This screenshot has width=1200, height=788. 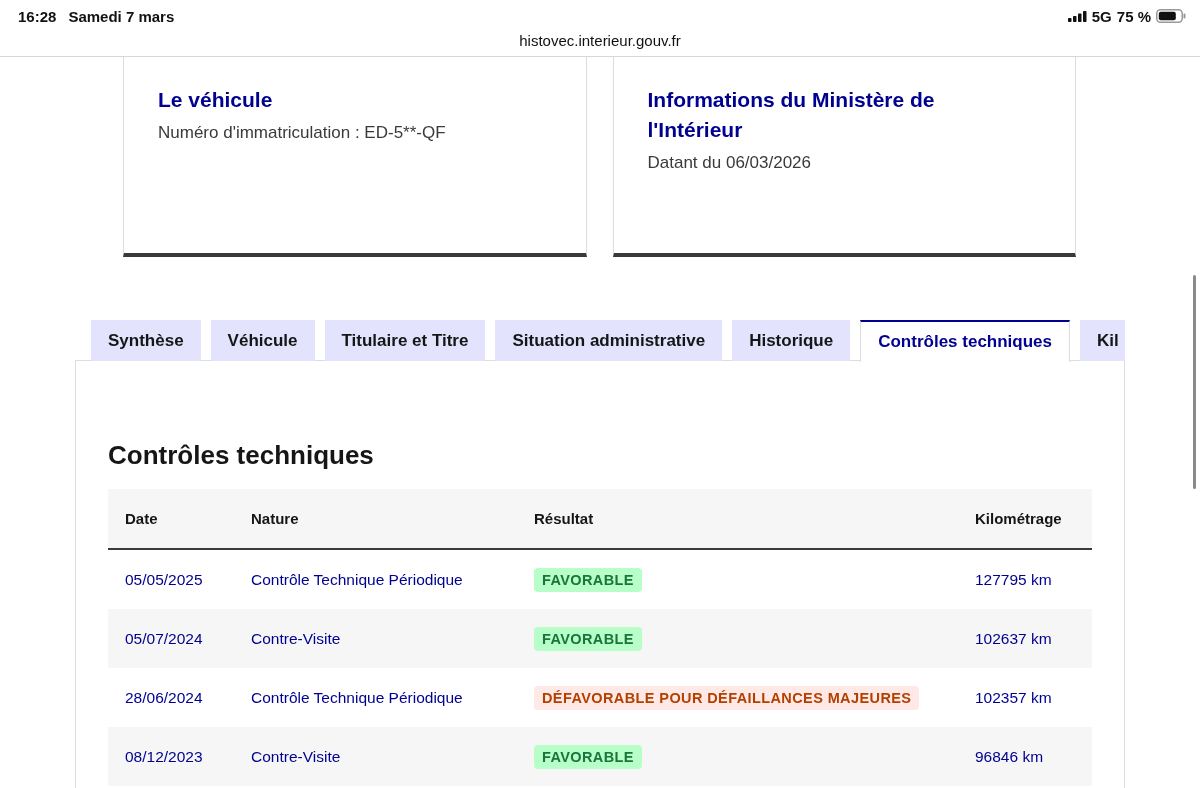 What do you see at coordinates (37, 16) in the screenshot?
I see `status-time: 16:28` at bounding box center [37, 16].